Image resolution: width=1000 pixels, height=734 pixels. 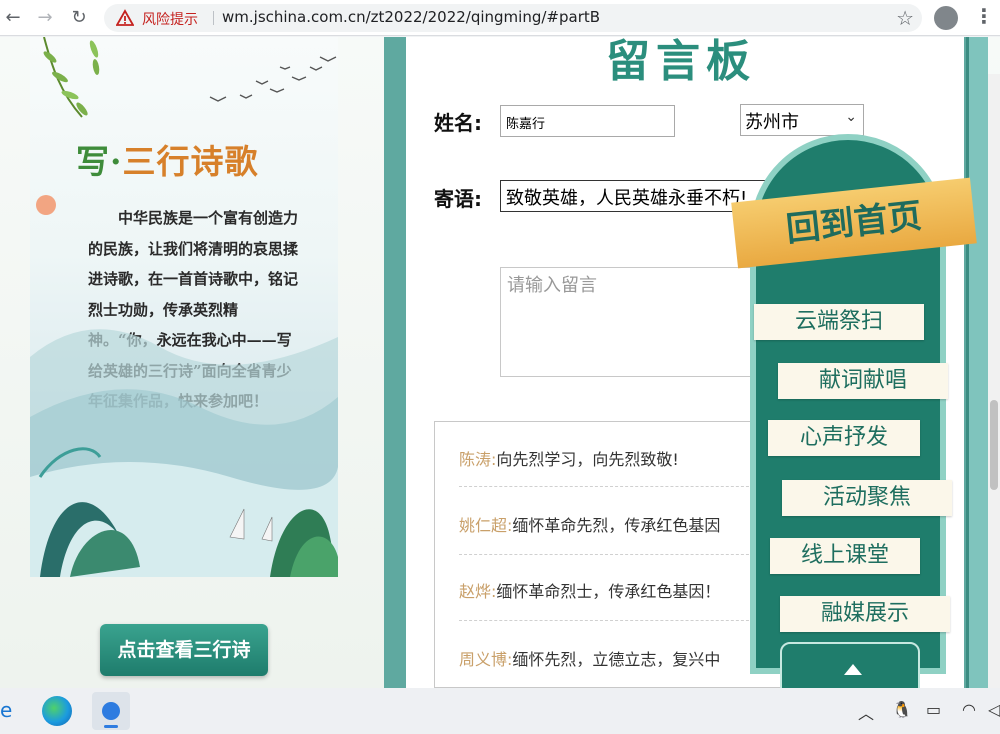 I want to click on city-select: 苏州市 ⌄, so click(x=802, y=120).